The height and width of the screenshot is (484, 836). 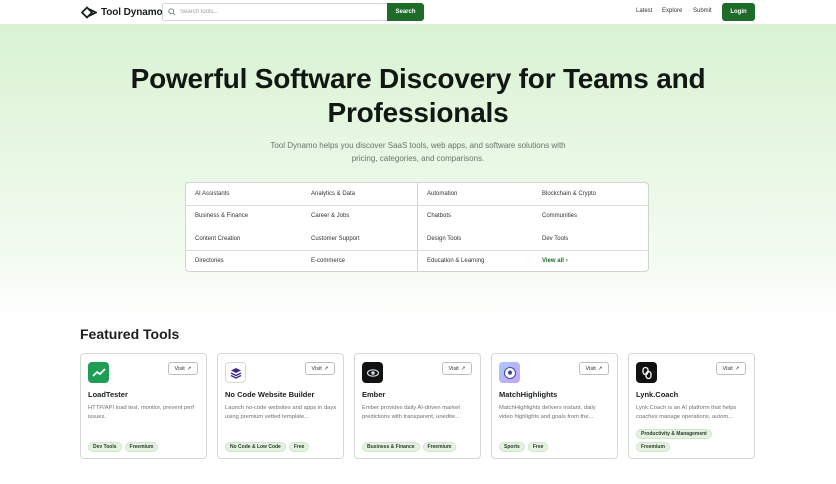 I want to click on tool-name: LoadTester, so click(x=108, y=394).